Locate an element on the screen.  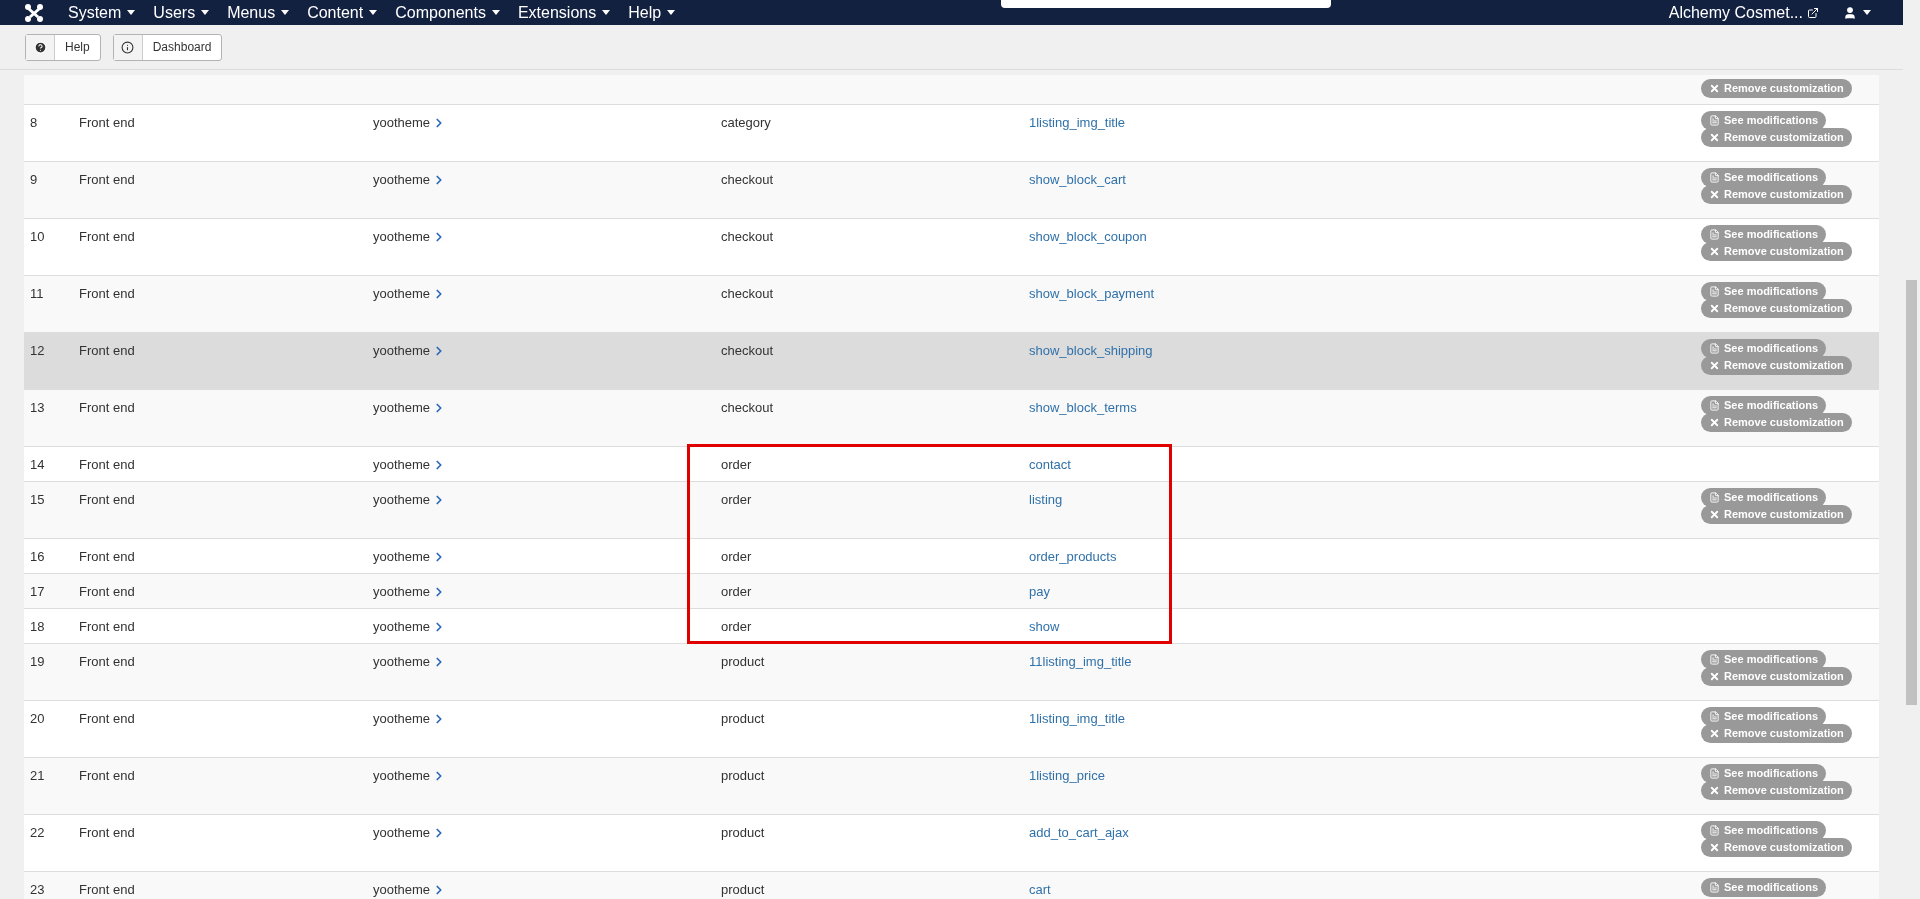
menu-item: Menus is located at coordinates (258, 12).